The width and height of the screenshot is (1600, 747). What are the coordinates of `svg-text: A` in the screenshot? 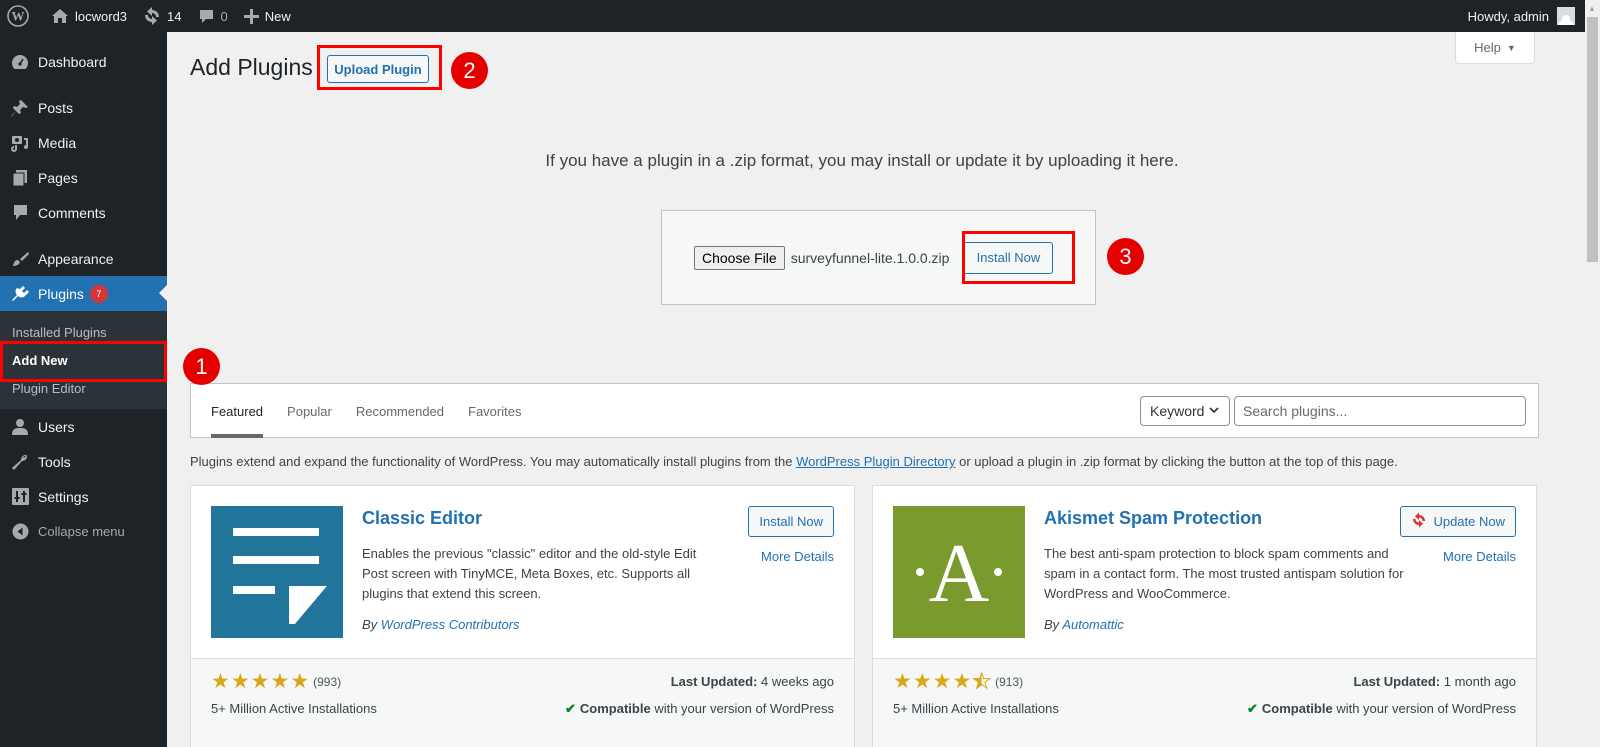 It's located at (959, 573).